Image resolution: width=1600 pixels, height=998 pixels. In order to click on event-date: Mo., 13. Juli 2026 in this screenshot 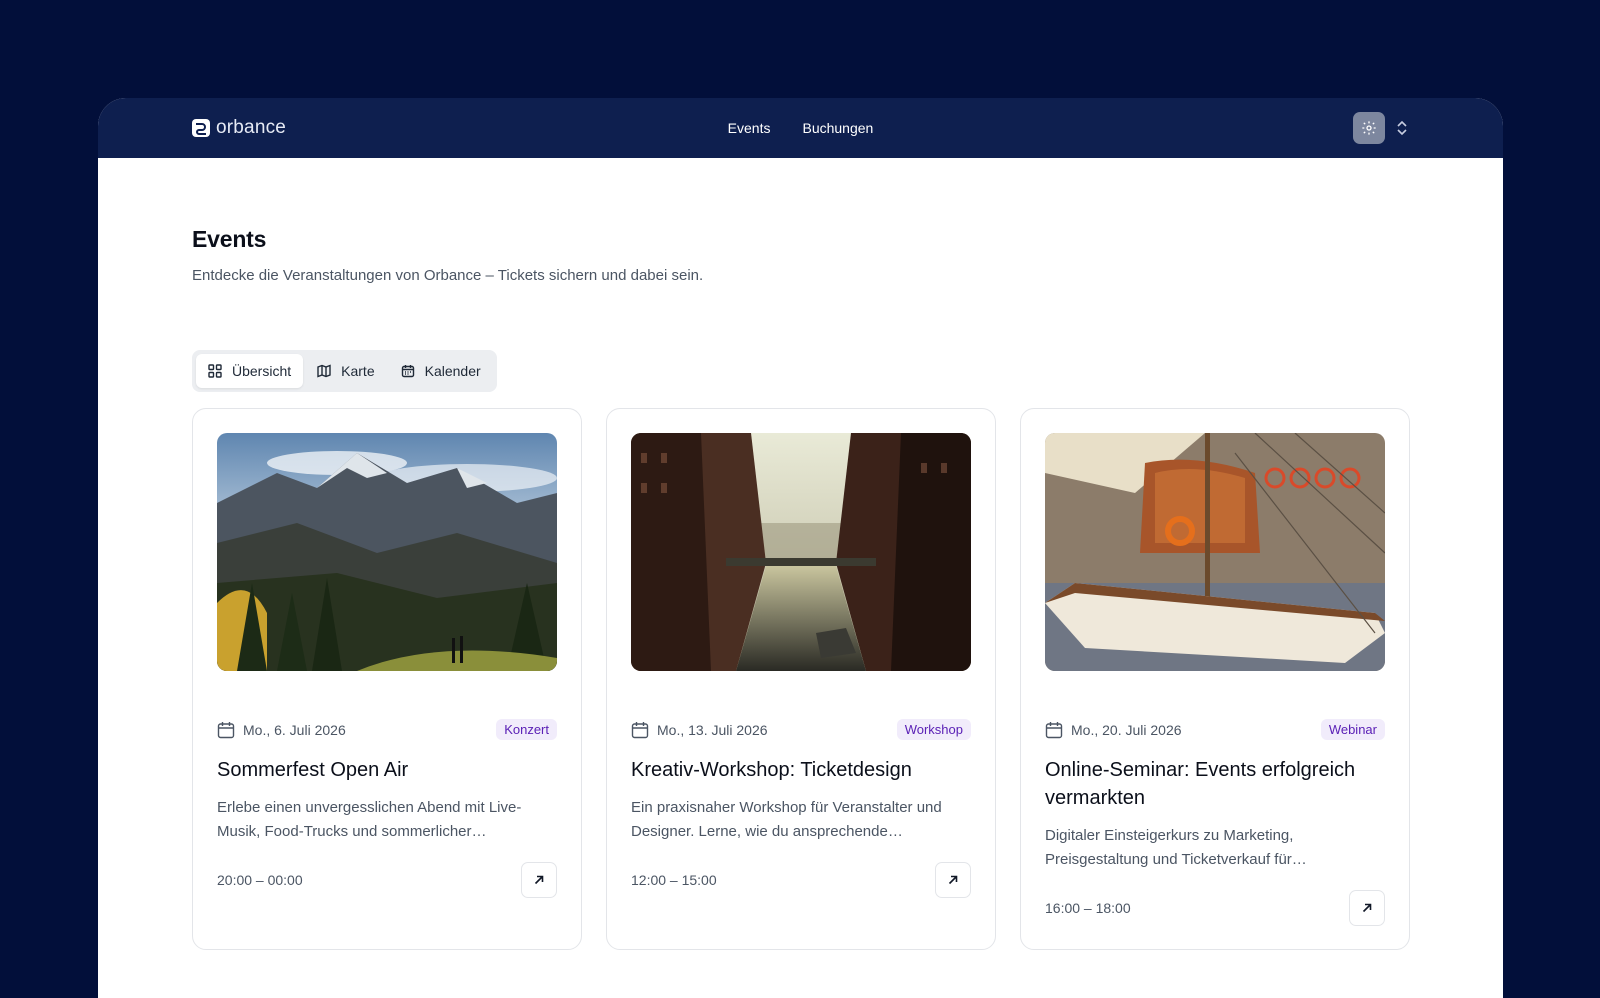, I will do `click(699, 730)`.